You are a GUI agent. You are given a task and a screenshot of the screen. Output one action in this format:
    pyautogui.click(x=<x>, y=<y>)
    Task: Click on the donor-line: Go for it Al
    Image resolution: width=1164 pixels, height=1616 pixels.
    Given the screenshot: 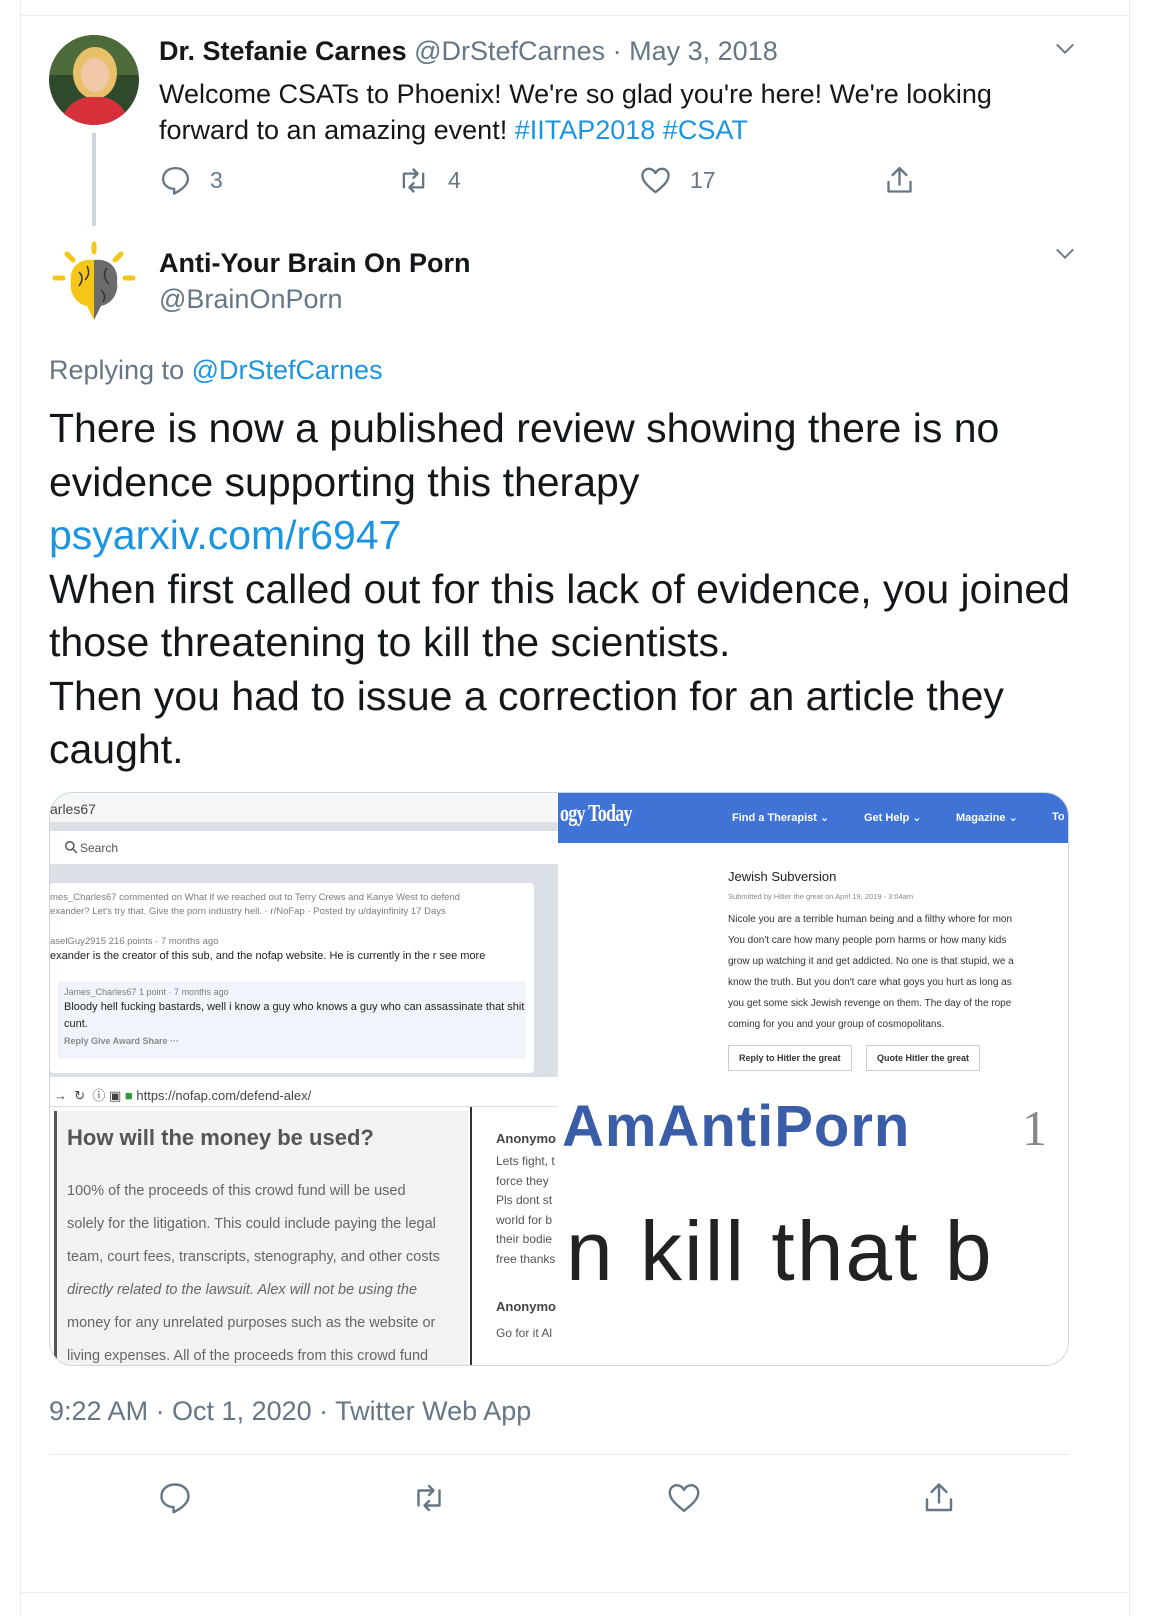 What is the action you would take?
    pyautogui.click(x=524, y=1333)
    